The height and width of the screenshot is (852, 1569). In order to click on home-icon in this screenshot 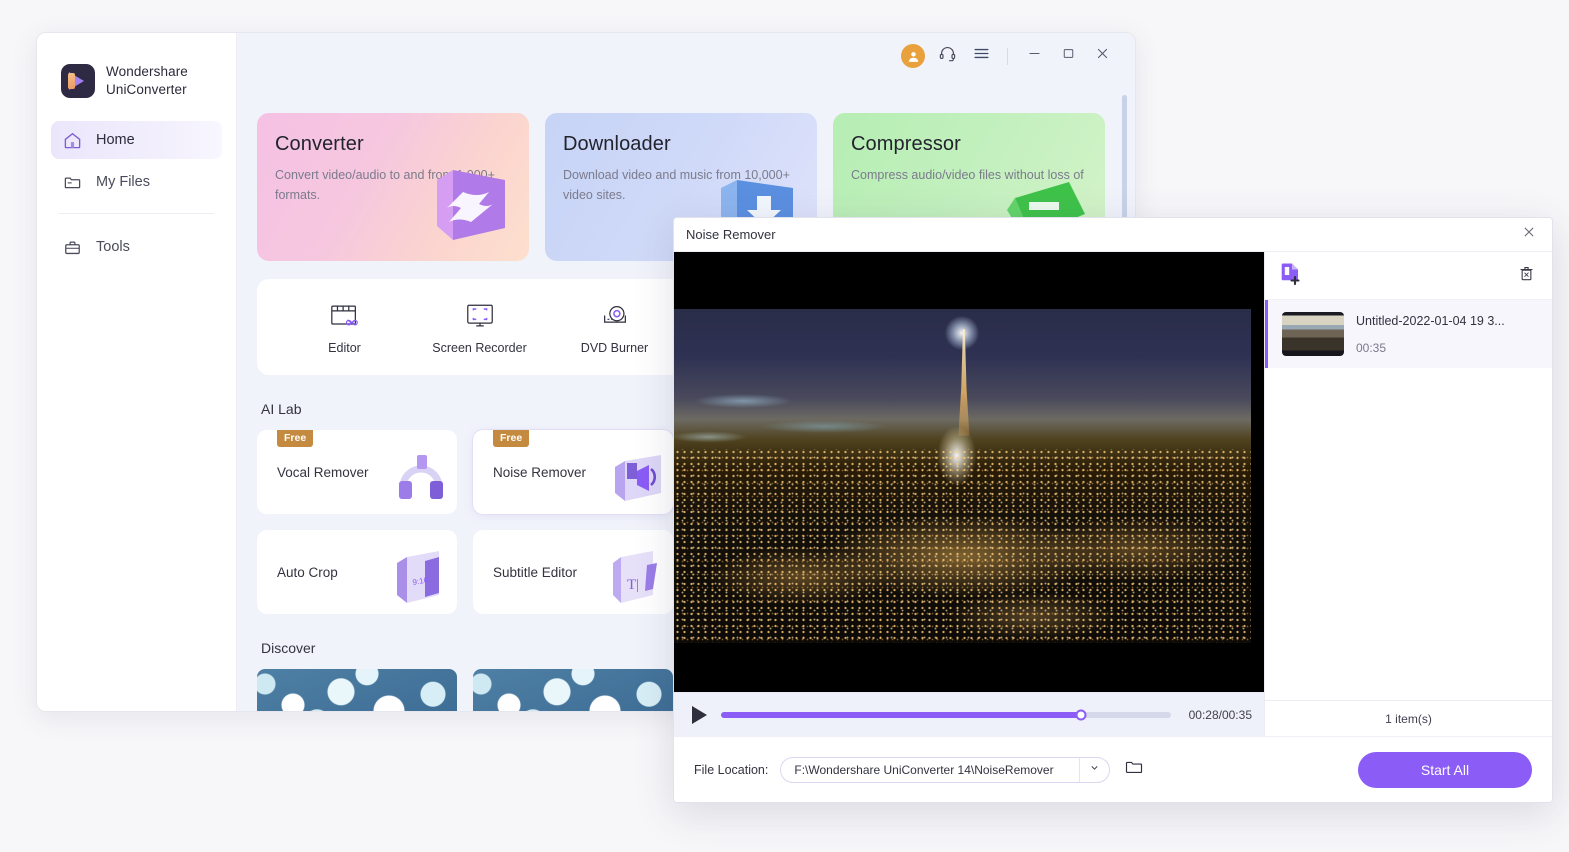, I will do `click(72, 140)`.